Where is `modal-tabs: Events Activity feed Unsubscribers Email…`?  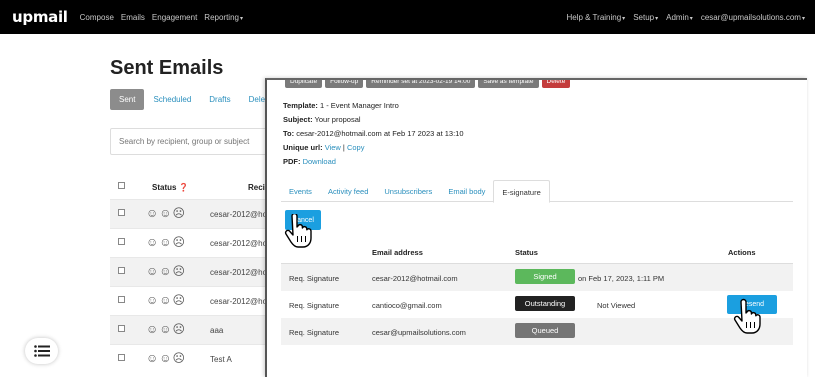 modal-tabs: Events Activity feed Unsubscribers Email… is located at coordinates (537, 191).